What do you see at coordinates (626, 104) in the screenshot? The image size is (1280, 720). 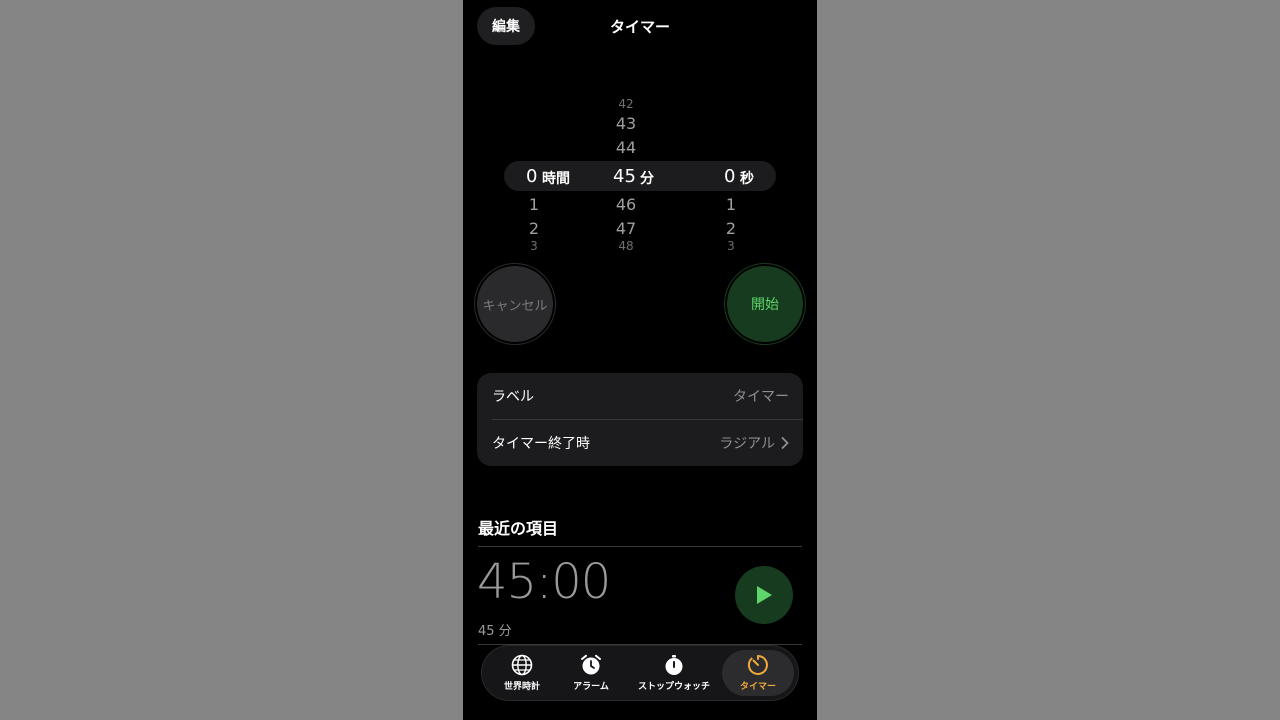 I see `picker-minute-option: 42` at bounding box center [626, 104].